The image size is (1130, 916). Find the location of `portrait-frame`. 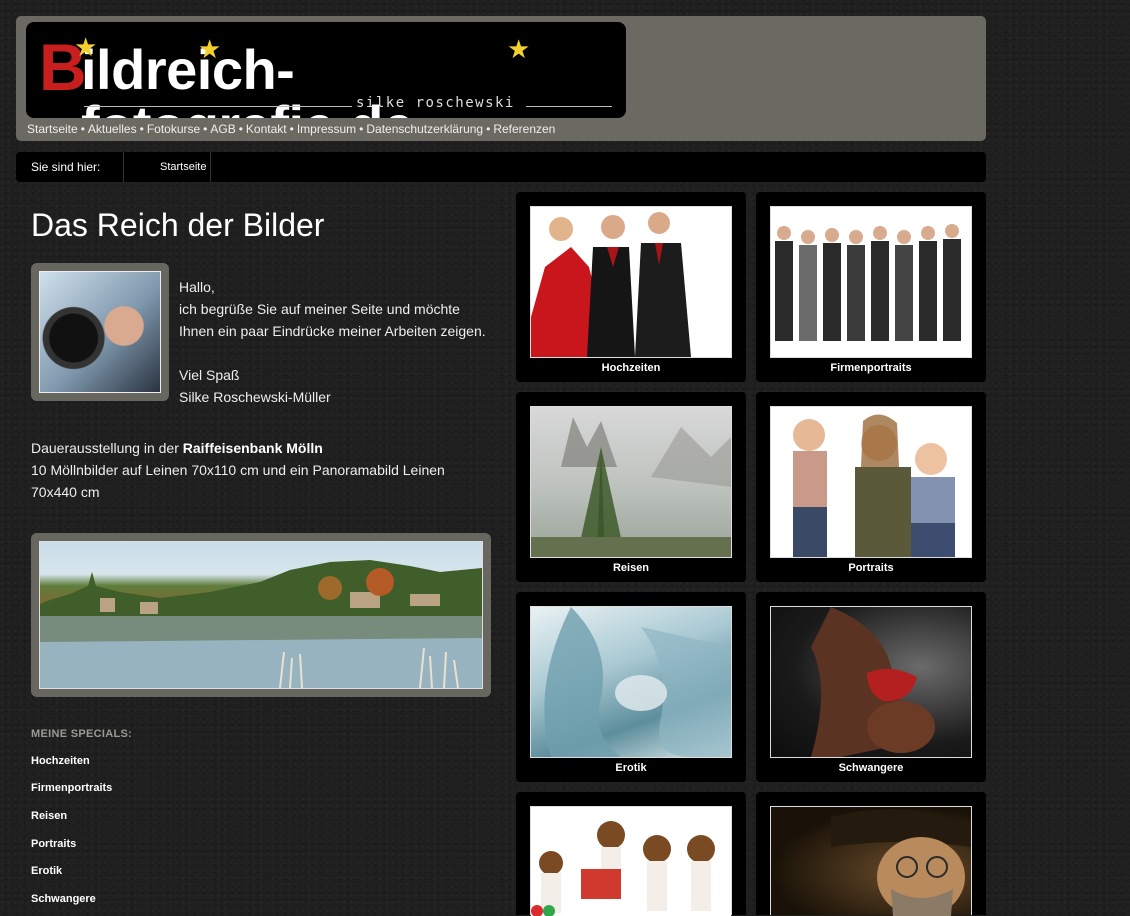

portrait-frame is located at coordinates (100, 332).